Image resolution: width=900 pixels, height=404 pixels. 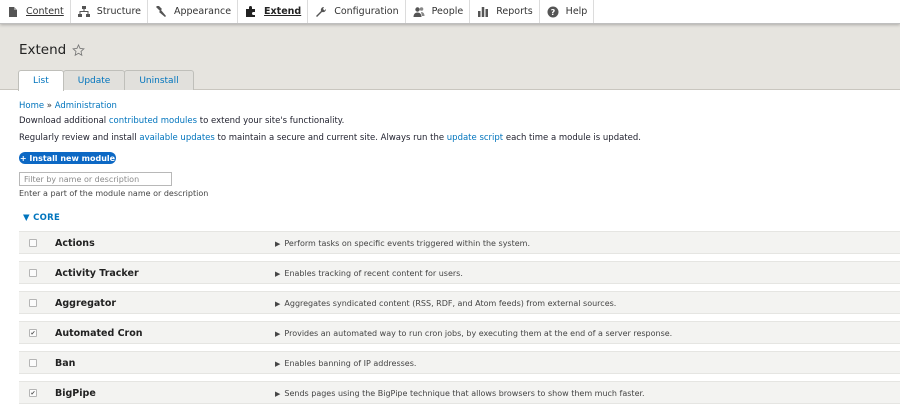 What do you see at coordinates (31, 106) in the screenshot?
I see `breadcrumb-home: Home` at bounding box center [31, 106].